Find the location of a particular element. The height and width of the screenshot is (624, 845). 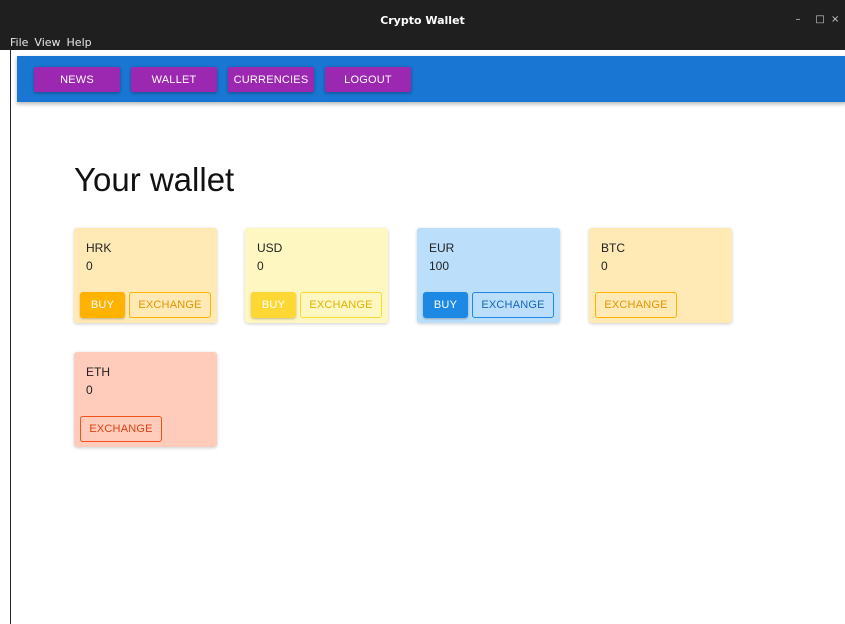

app-bar: NEWS WALLET CURRENCIES LOGOUT is located at coordinates (431, 79).